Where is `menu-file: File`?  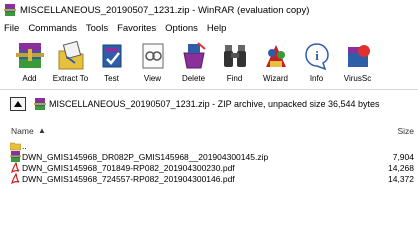
menu-file: File is located at coordinates (11, 28).